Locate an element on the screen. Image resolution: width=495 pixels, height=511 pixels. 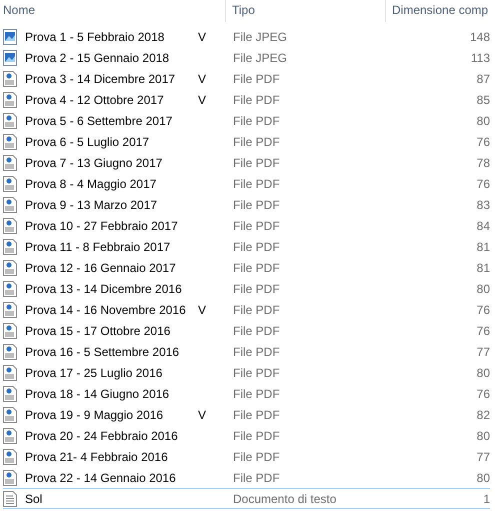
file-name: Prova 2 - 15 Gennaio 2018 is located at coordinates (97, 57).